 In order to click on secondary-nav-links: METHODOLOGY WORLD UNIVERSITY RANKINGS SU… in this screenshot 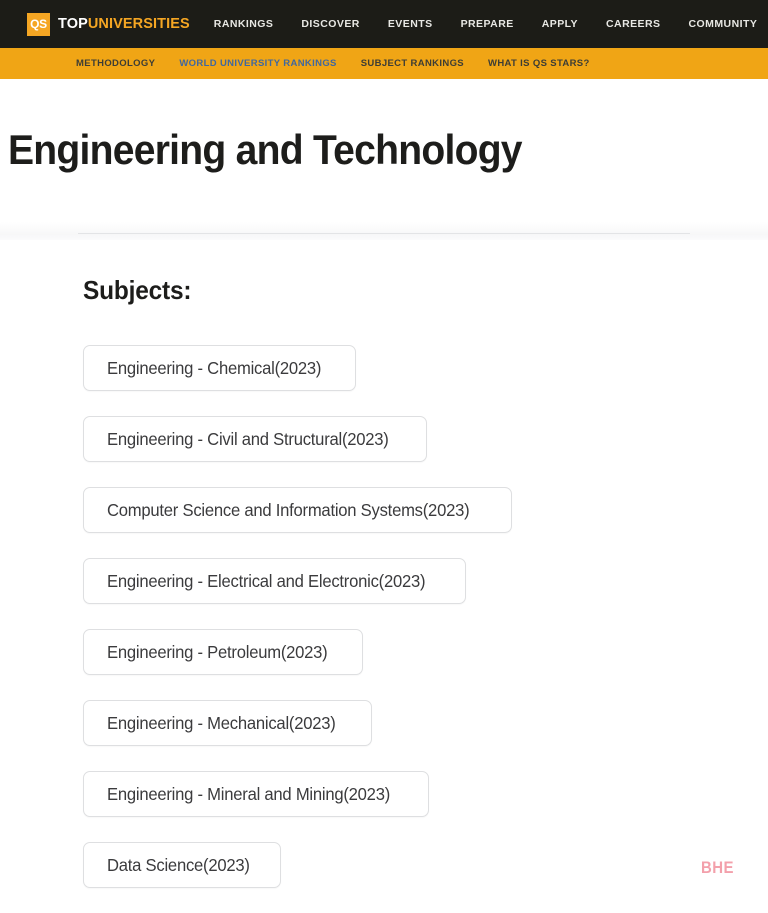, I will do `click(333, 63)`.